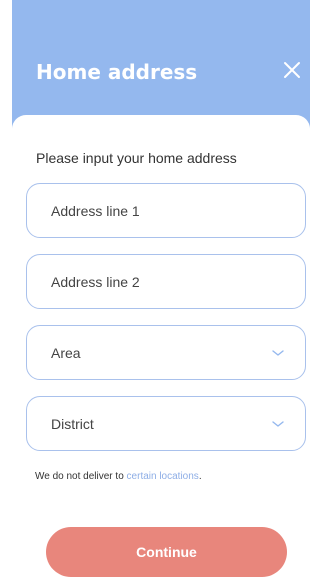 The width and height of the screenshot is (320, 577). Describe the element at coordinates (166, 423) in the screenshot. I see `district-select: District` at that location.